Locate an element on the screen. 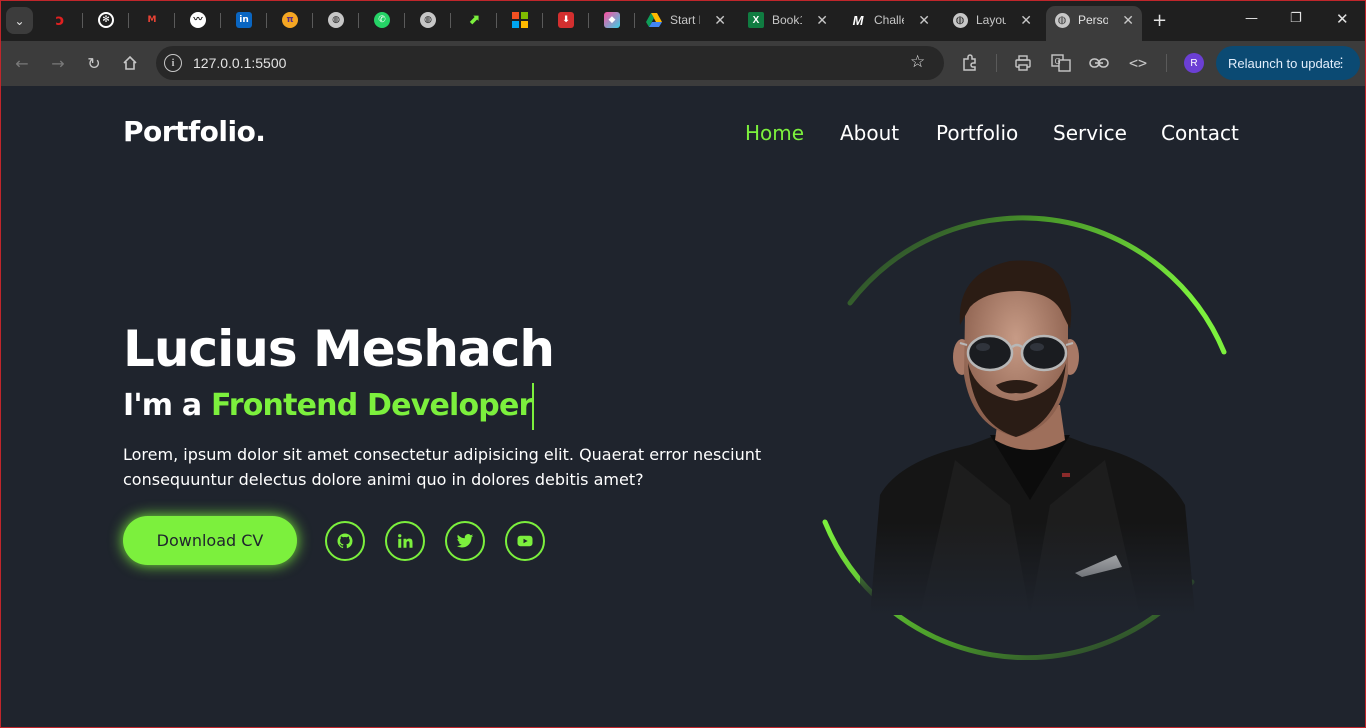  pinned-tab-linkedin: in is located at coordinates (244, 20).